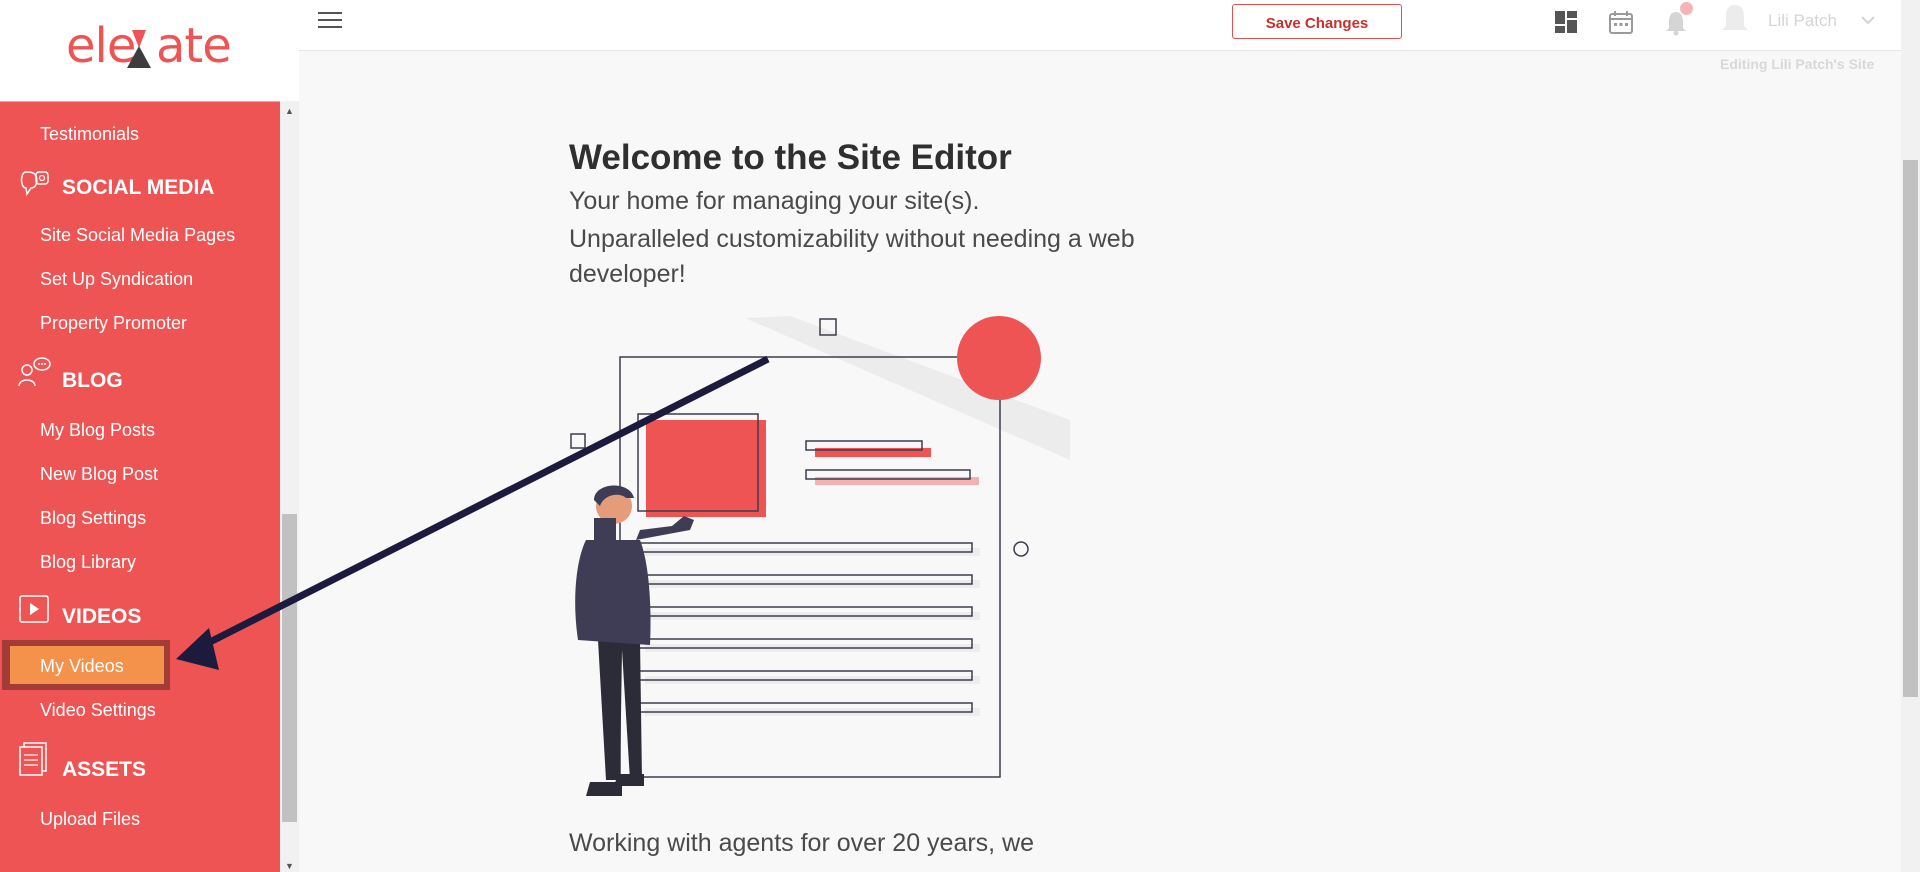 The height and width of the screenshot is (872, 1920). What do you see at coordinates (289, 668) in the screenshot?
I see `sidebar-scrollbar-thumb` at bounding box center [289, 668].